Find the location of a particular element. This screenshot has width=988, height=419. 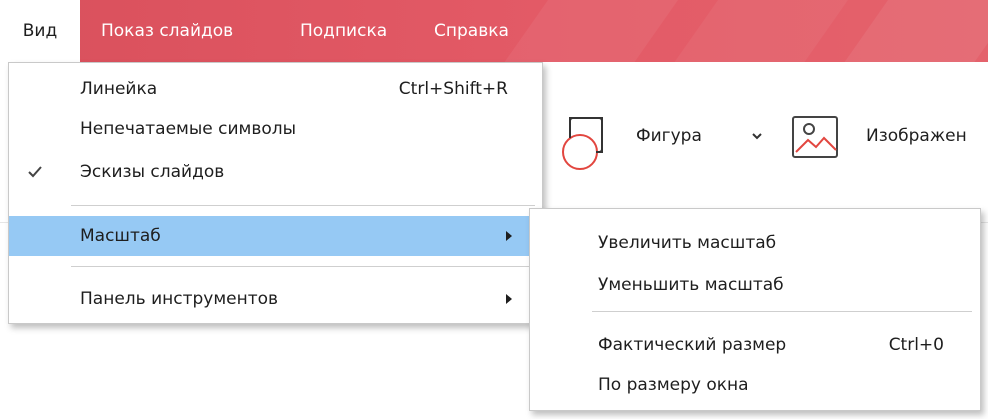

menu-item-label: Фактический размер is located at coordinates (692, 345).